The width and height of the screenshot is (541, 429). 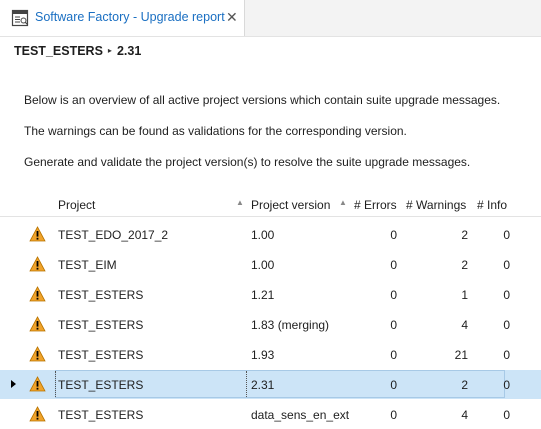 What do you see at coordinates (232, 17) in the screenshot?
I see `close-icon: ✕` at bounding box center [232, 17].